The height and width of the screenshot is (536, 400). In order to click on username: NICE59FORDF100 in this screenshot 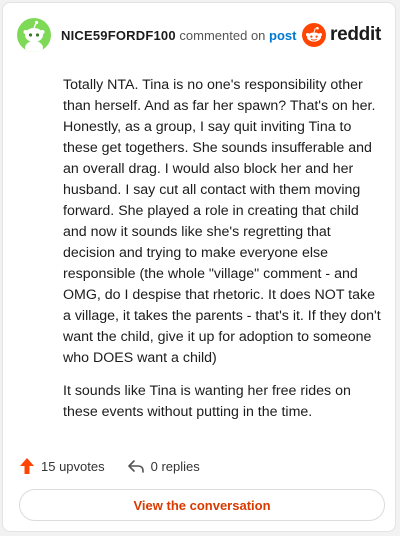, I will do `click(118, 35)`.